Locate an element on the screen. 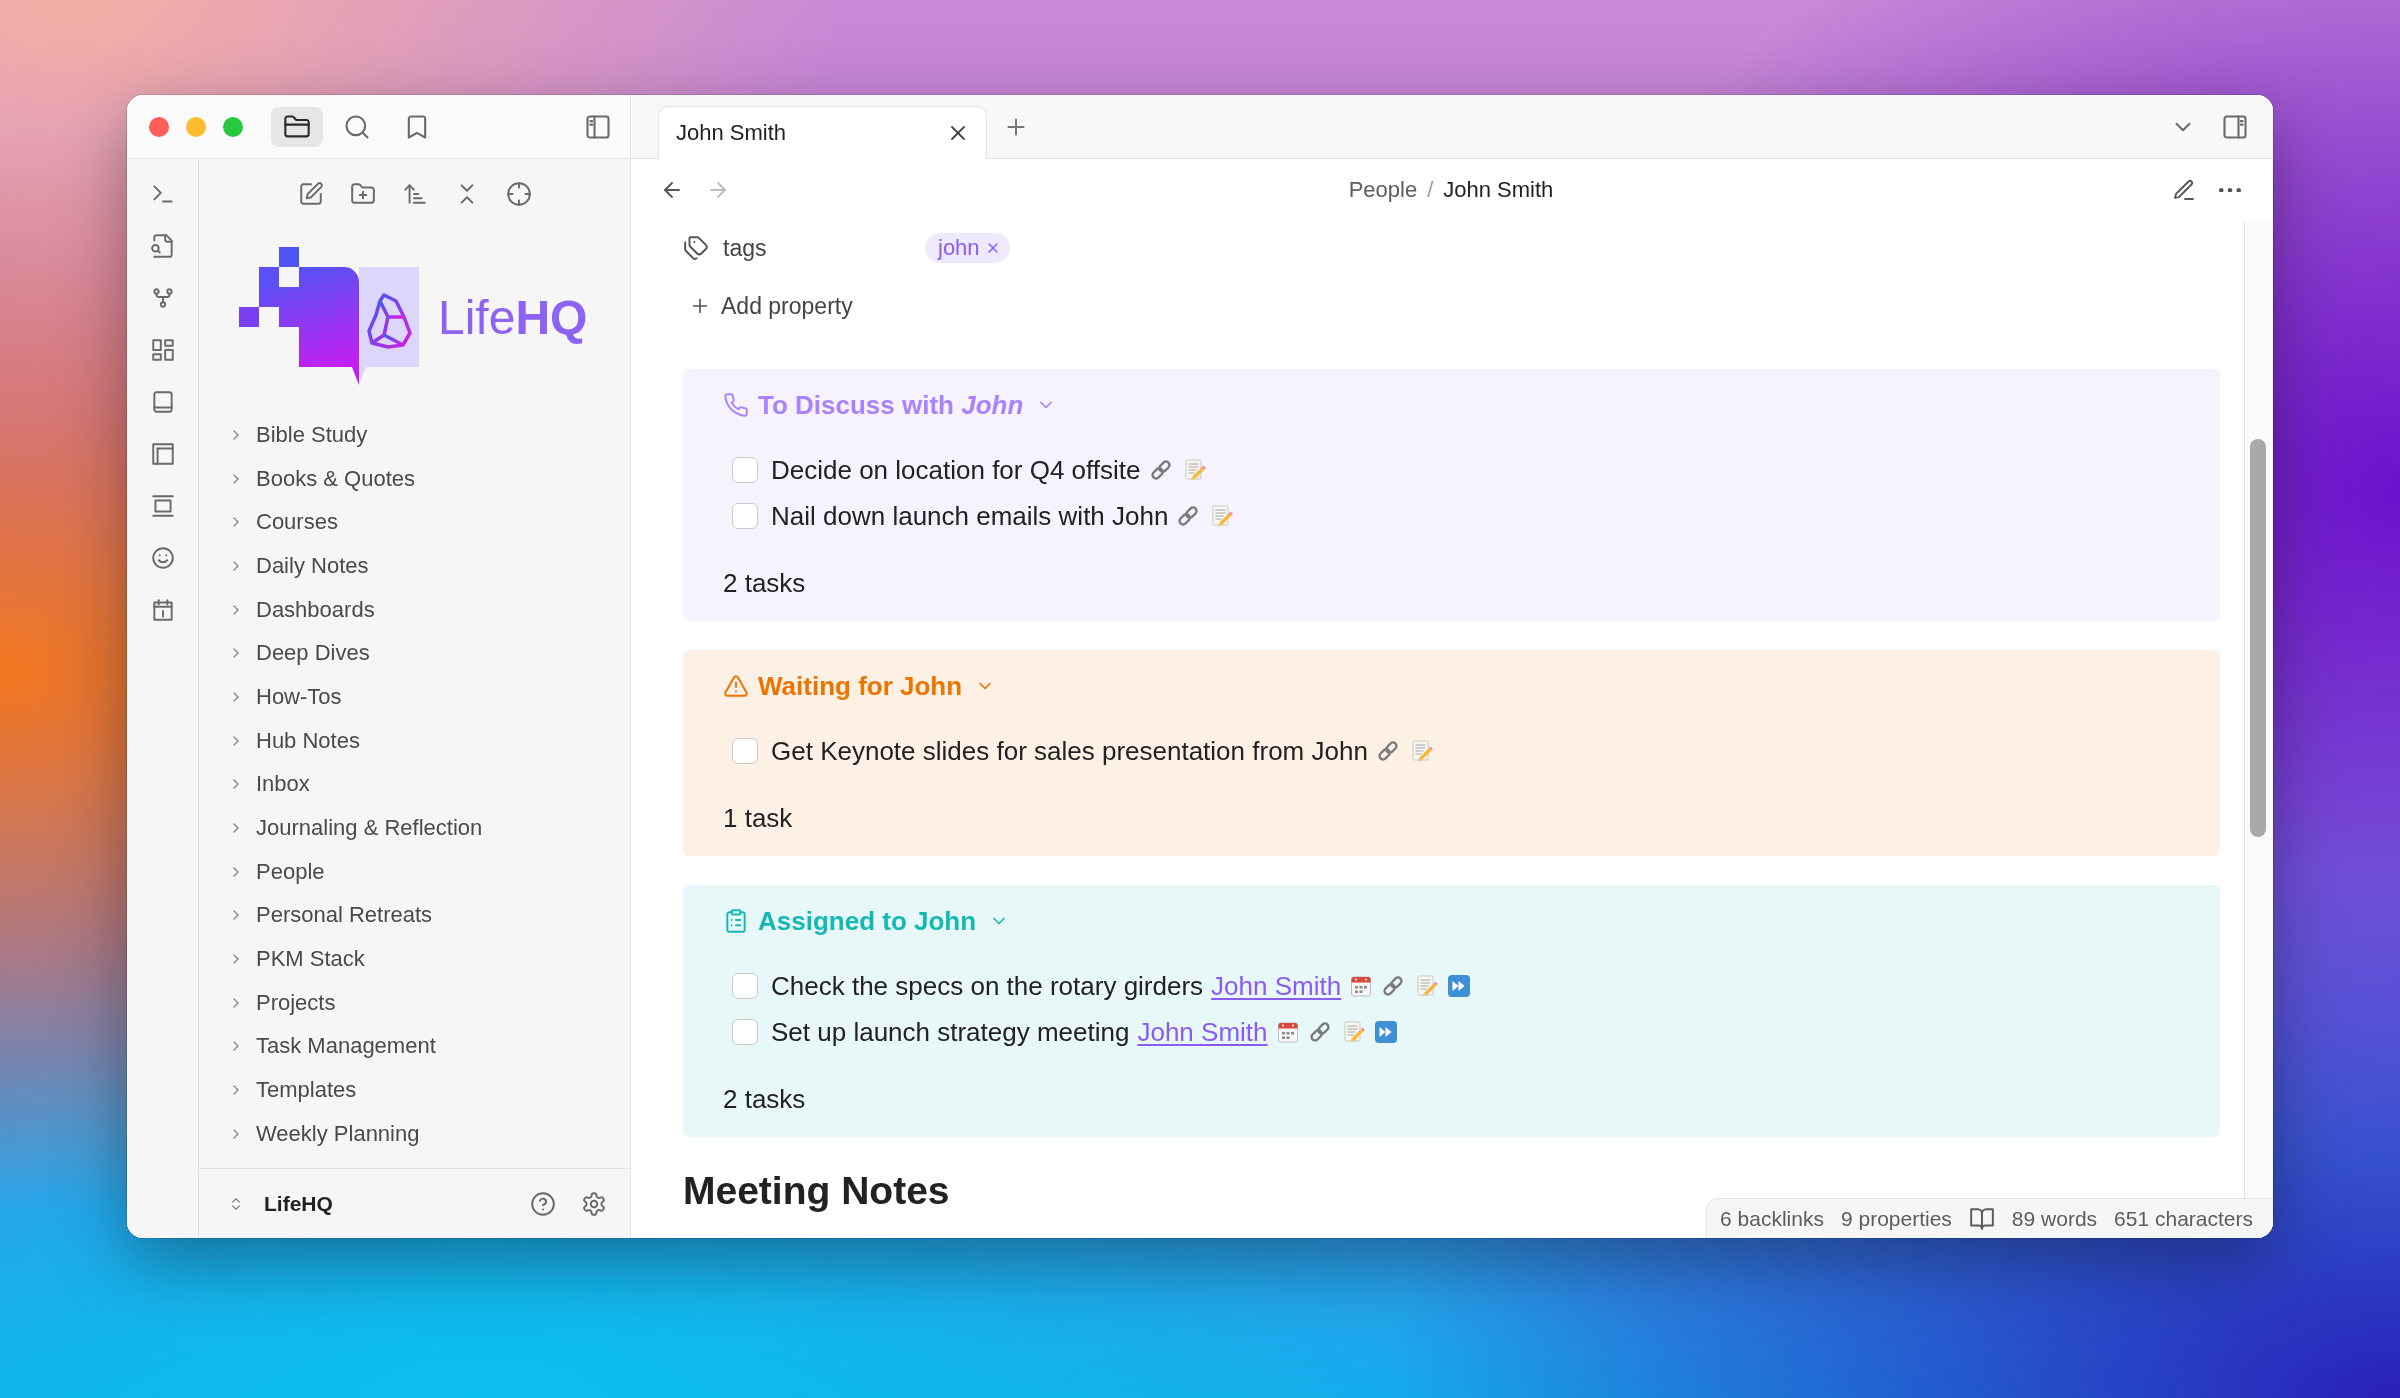 This screenshot has height=1398, width=2400. tag-chip: john is located at coordinates (967, 248).